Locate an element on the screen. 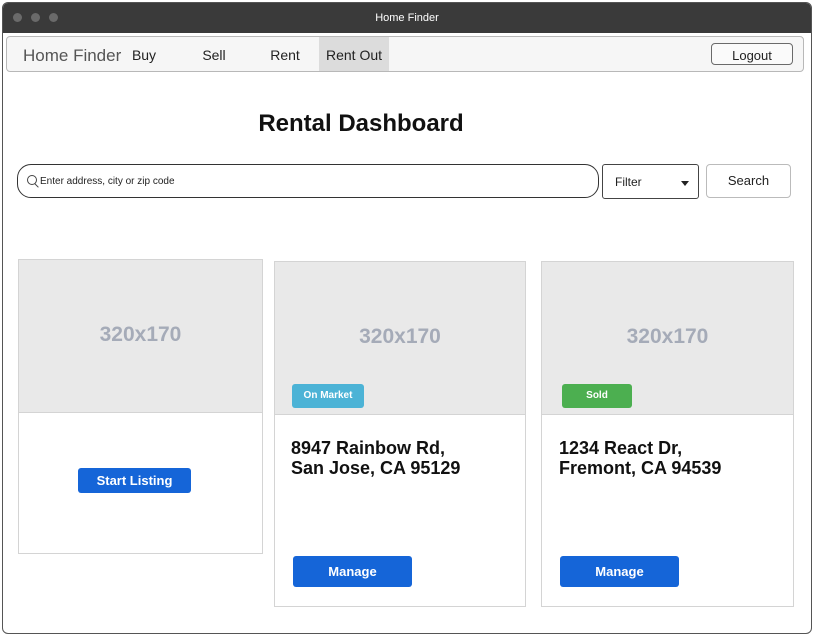 This screenshot has width=815, height=637. logout-button: Logout is located at coordinates (752, 54).